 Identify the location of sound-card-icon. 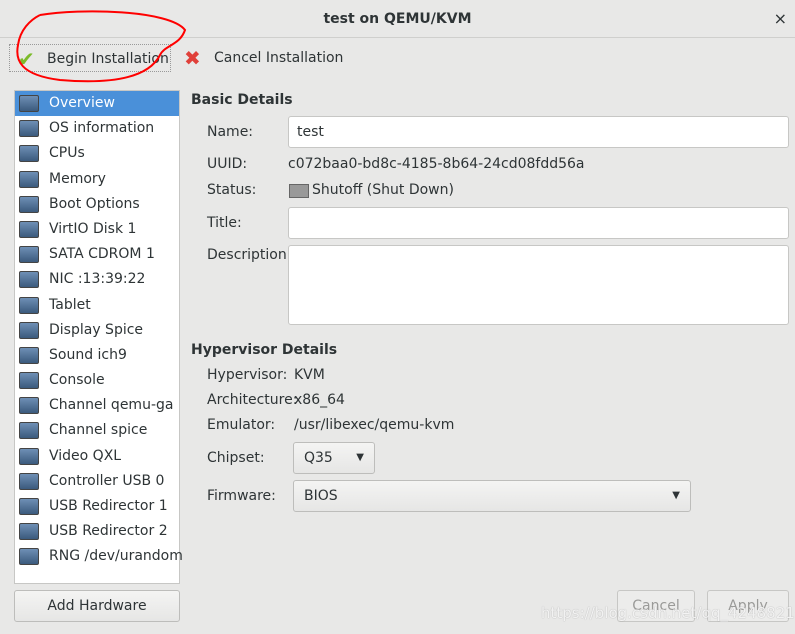
(29, 355).